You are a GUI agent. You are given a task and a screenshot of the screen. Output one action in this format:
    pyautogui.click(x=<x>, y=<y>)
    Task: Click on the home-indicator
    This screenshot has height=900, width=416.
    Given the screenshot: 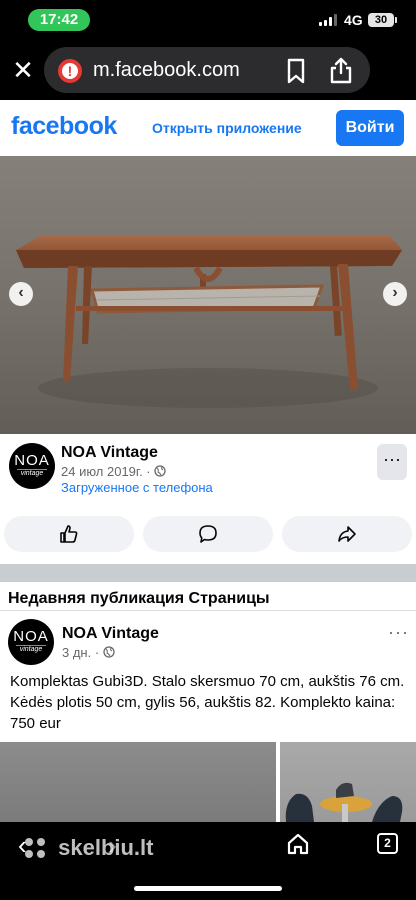 What is the action you would take?
    pyautogui.click(x=208, y=888)
    